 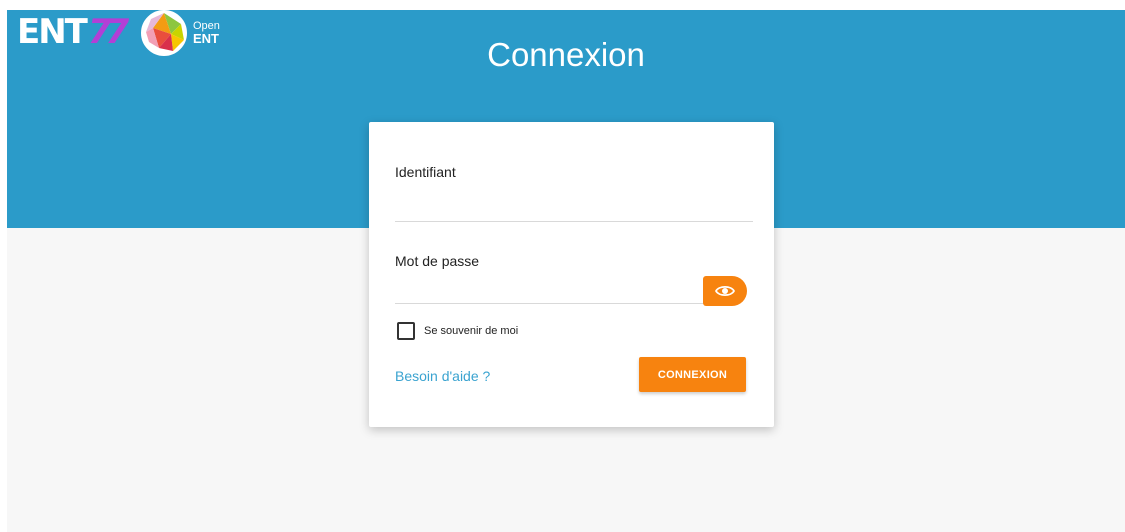 I want to click on username-underline, so click(x=574, y=221).